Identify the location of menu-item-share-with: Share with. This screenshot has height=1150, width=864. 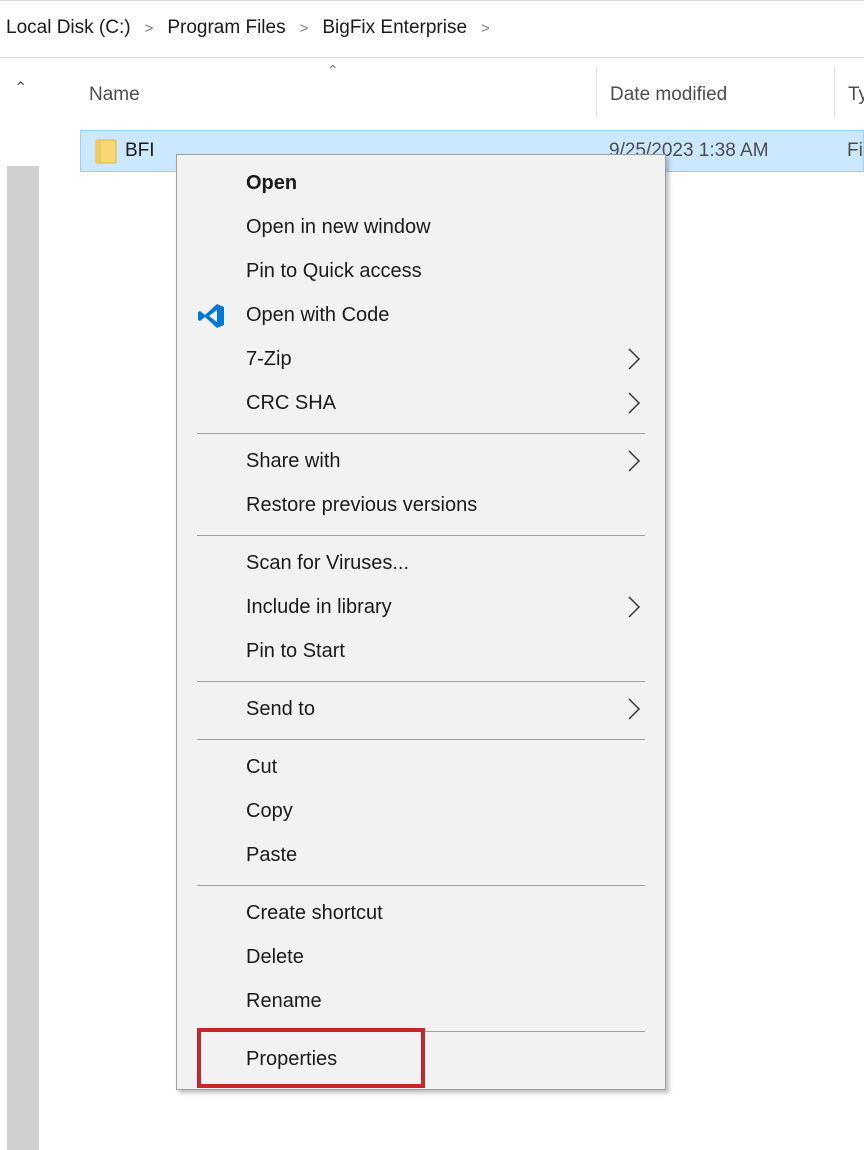
(421, 462).